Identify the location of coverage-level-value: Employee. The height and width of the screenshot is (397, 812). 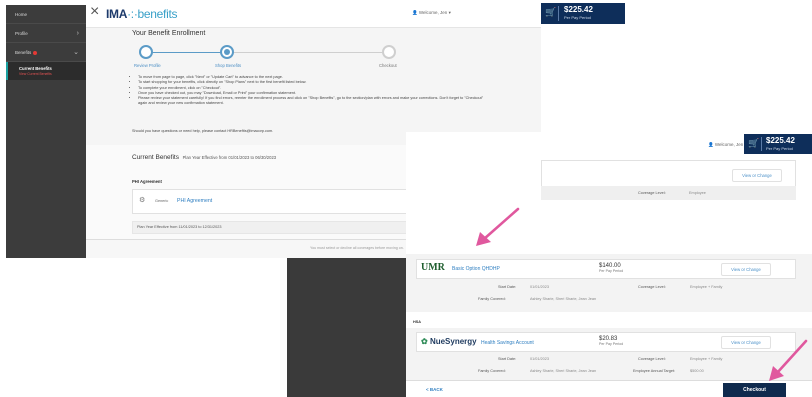
(697, 193).